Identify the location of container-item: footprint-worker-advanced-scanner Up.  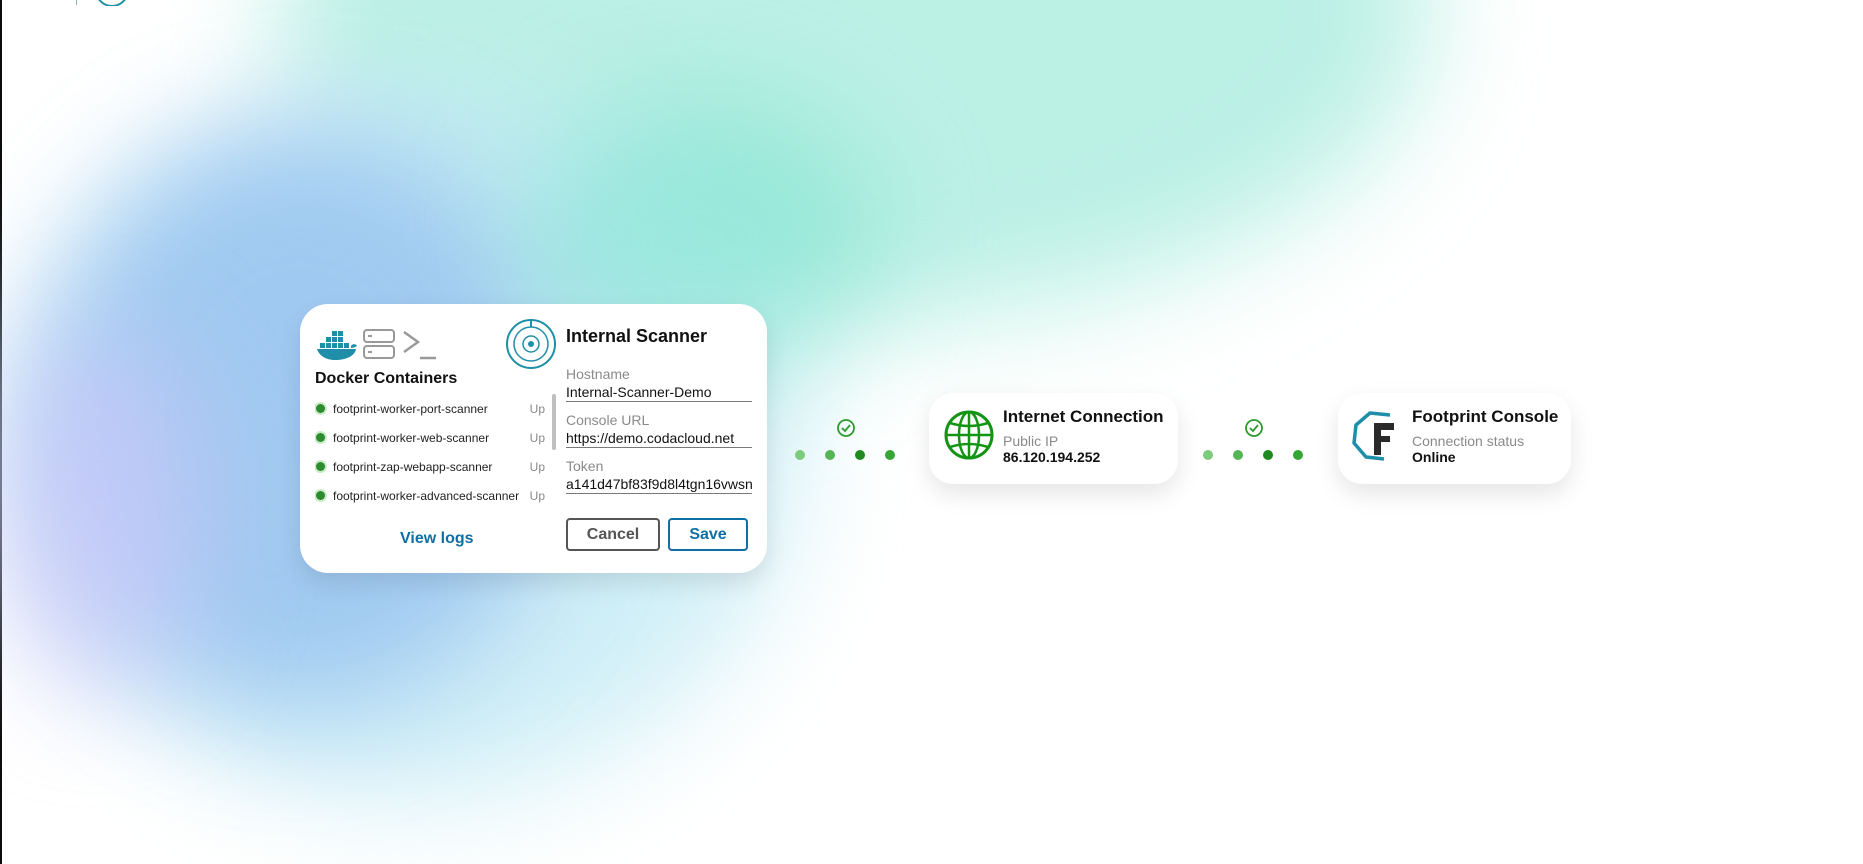
(432, 495).